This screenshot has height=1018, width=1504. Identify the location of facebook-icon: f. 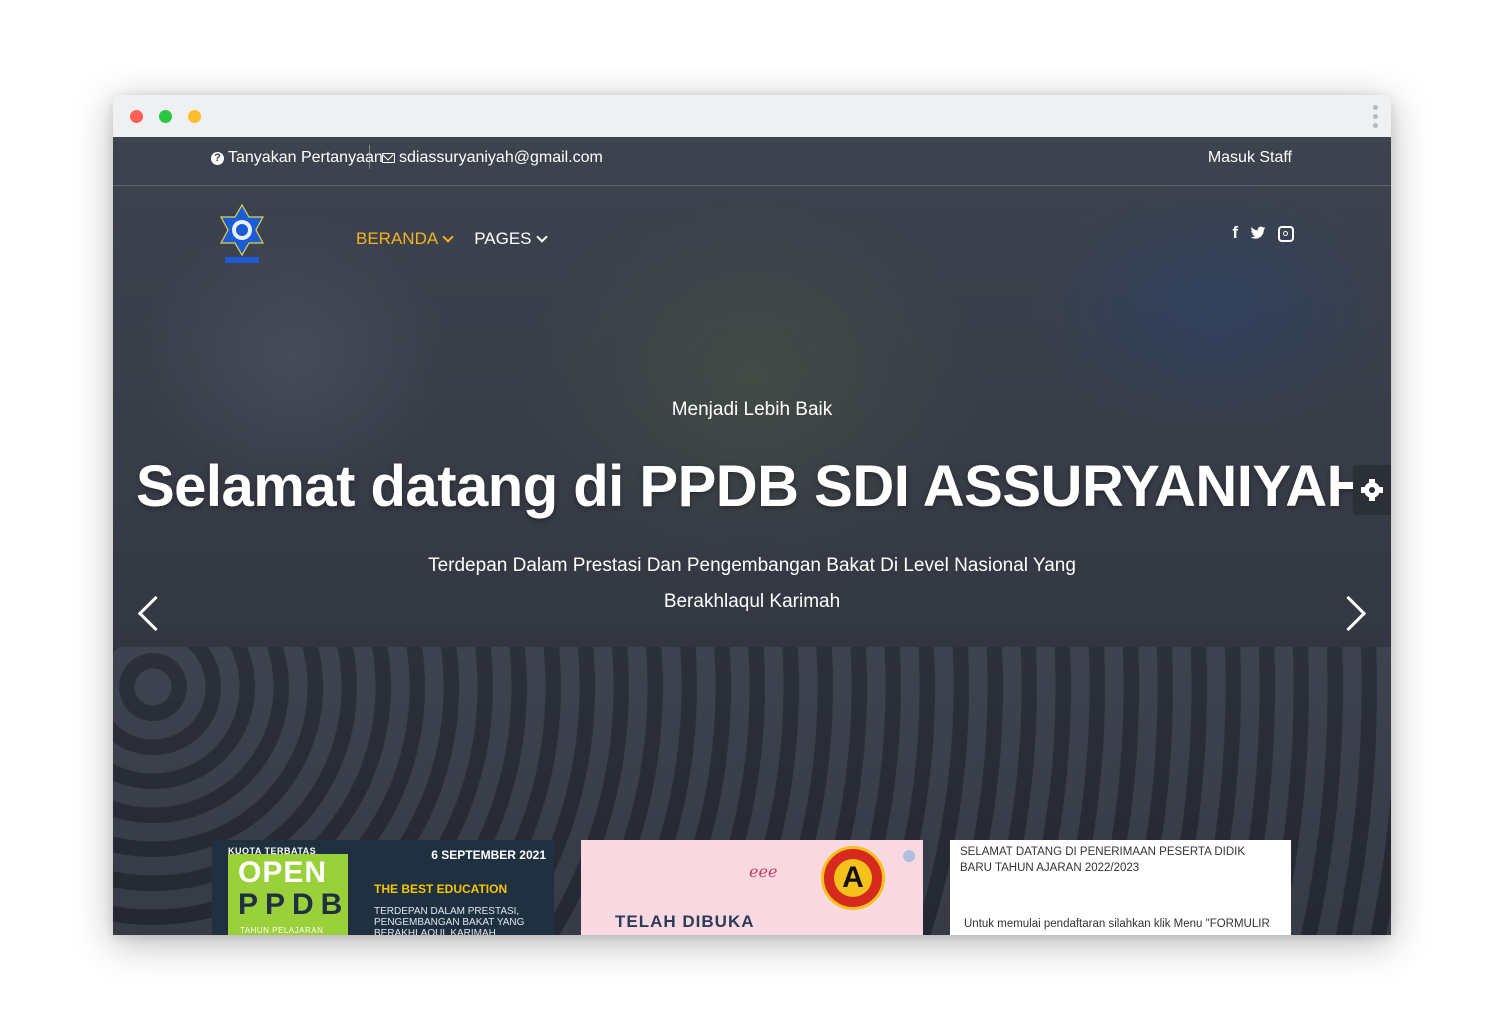
(1235, 233).